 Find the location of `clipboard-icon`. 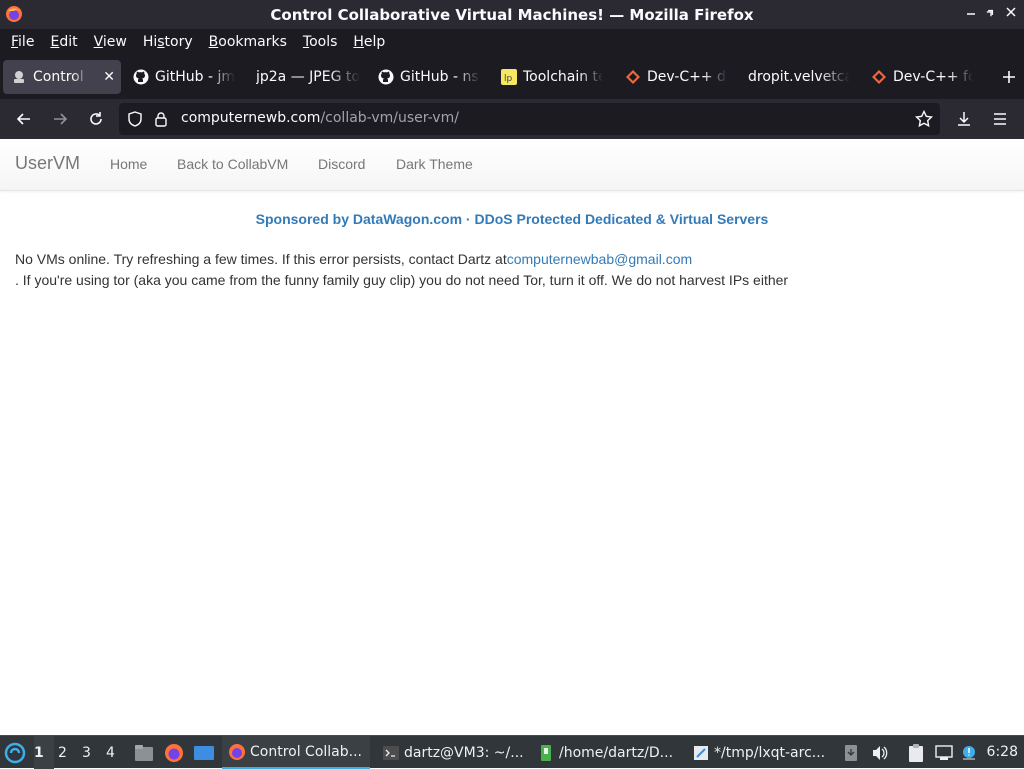

clipboard-icon is located at coordinates (916, 752).